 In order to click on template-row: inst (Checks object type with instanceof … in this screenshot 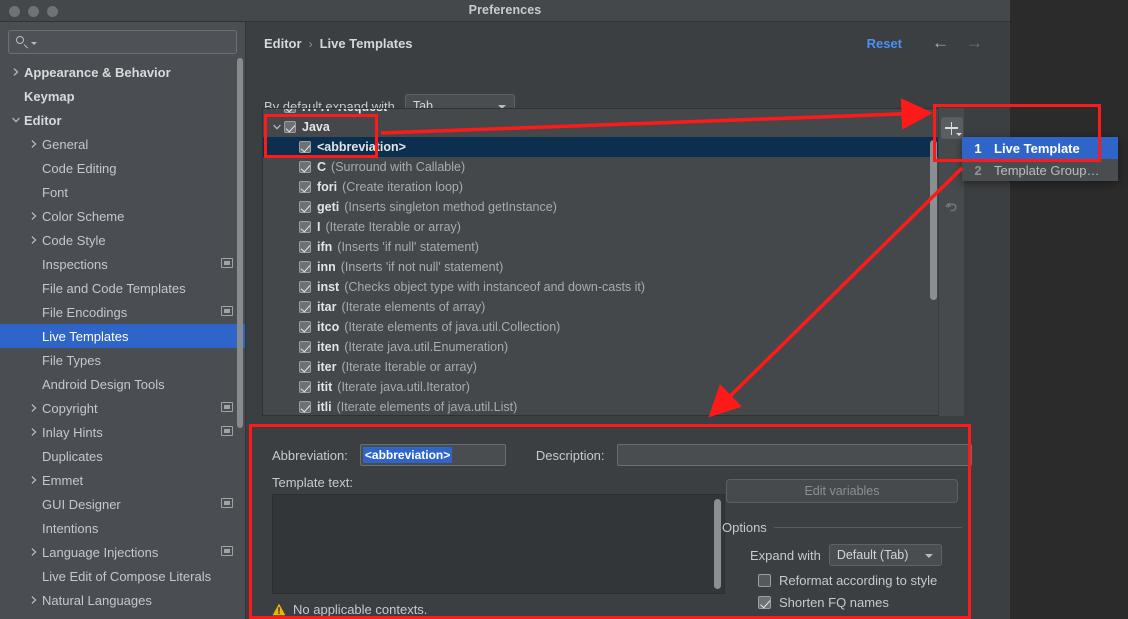, I will do `click(613, 287)`.